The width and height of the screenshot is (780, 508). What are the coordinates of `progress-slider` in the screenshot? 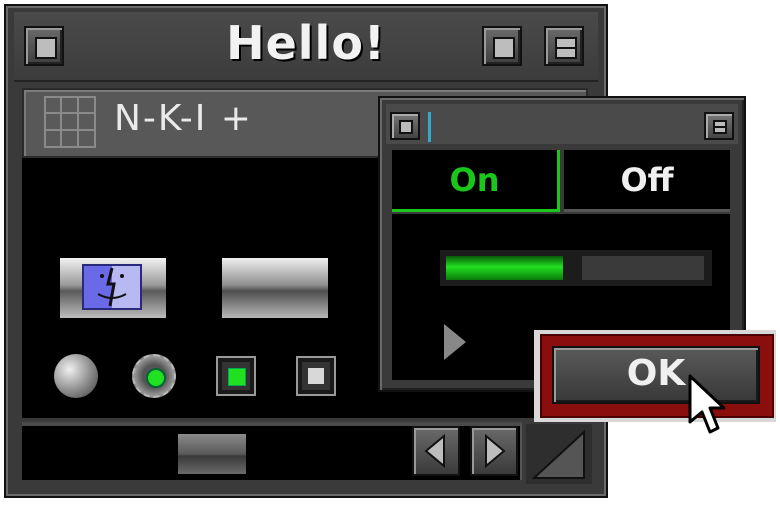 It's located at (576, 268).